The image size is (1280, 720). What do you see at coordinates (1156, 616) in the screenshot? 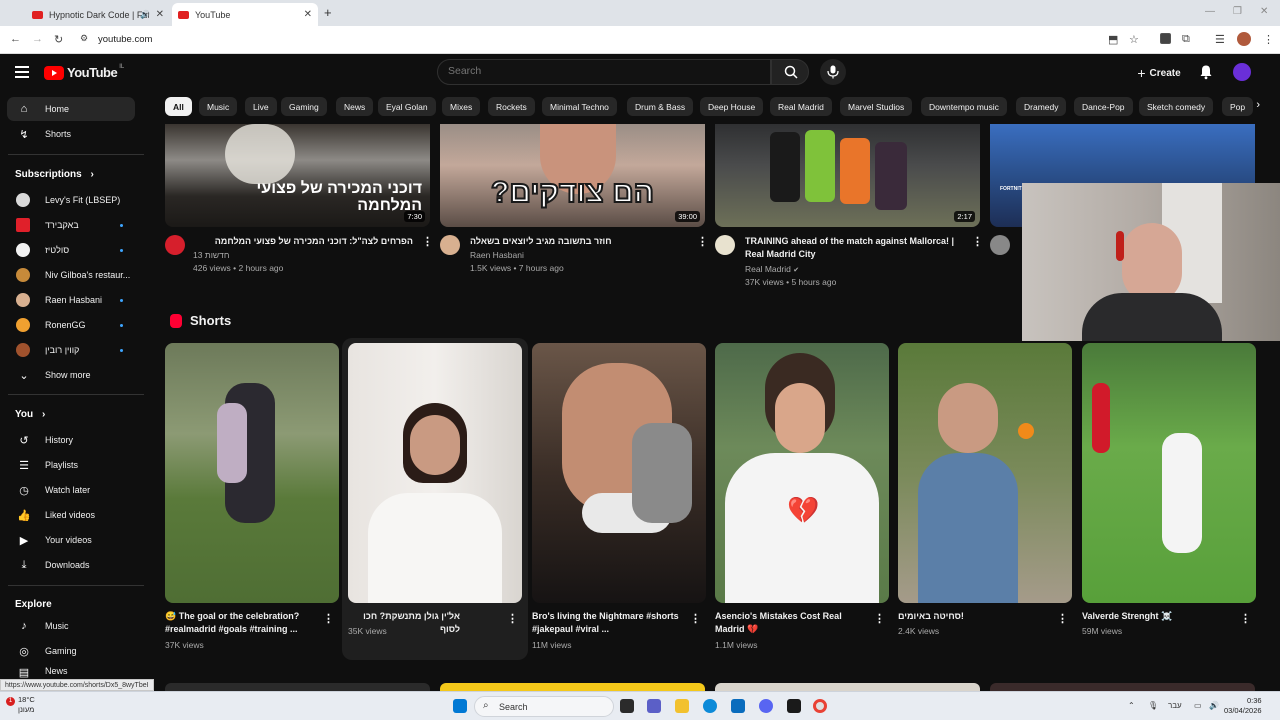
I see `short-title: Valverde Strenght ☠️` at bounding box center [1156, 616].